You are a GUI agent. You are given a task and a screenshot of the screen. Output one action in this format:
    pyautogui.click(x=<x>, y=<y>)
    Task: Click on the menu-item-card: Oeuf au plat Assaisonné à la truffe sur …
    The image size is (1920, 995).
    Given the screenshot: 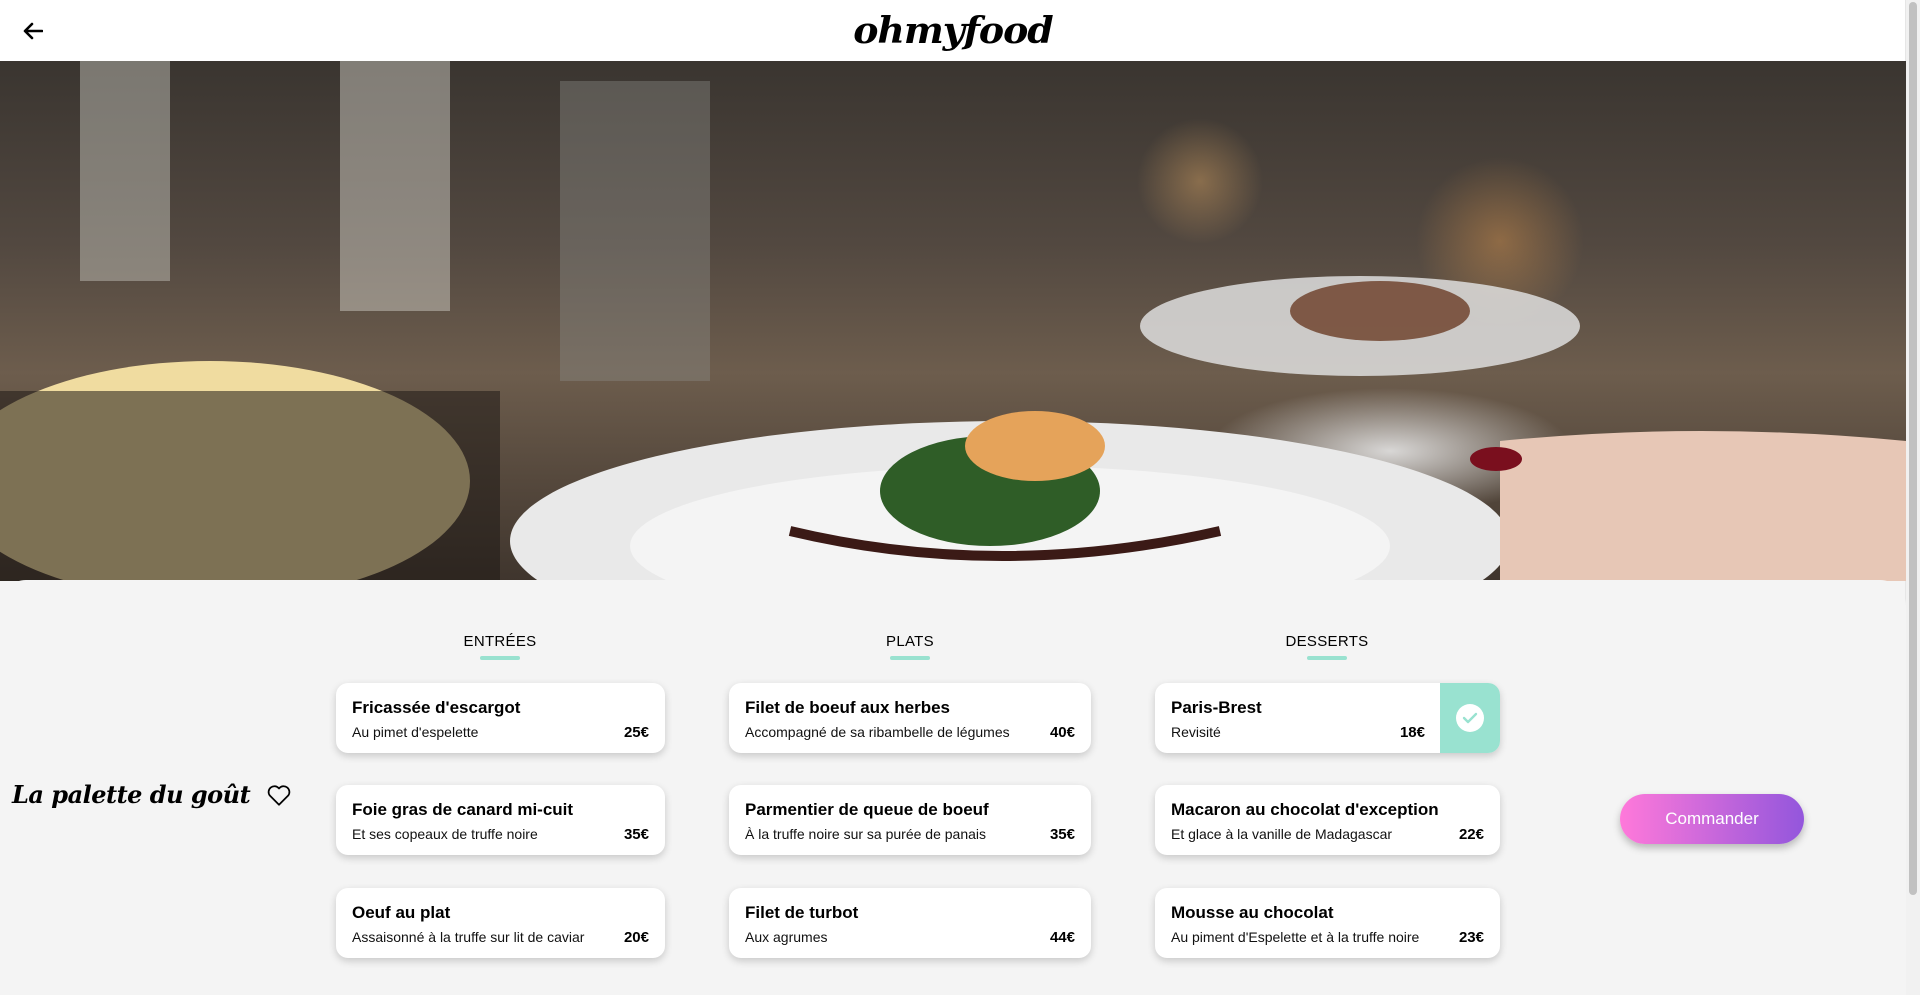 What is the action you would take?
    pyautogui.click(x=500, y=923)
    